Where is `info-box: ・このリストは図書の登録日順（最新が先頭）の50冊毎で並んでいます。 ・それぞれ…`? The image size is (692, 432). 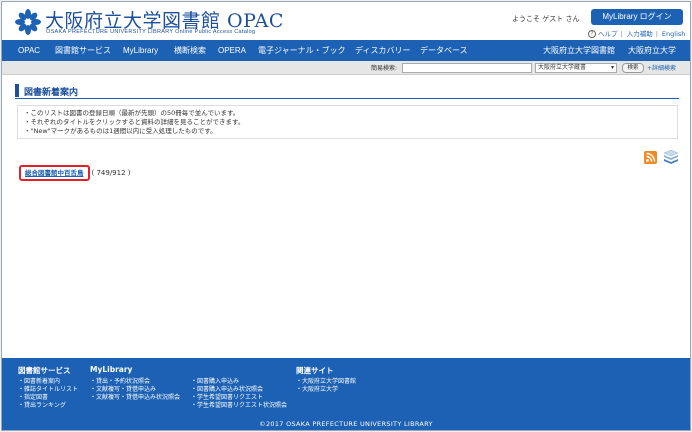 info-box: ・このリストは図書の登録日順（最新が先頭）の50冊毎で並んでいます。 ・それぞれ… is located at coordinates (347, 122).